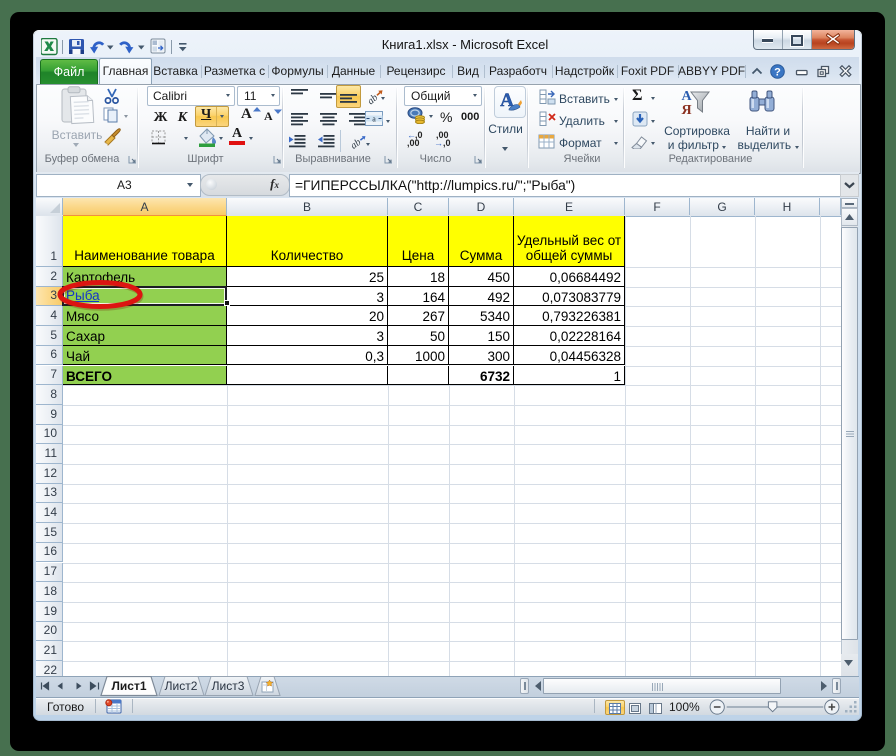 The height and width of the screenshot is (756, 896). I want to click on svg-text: Лист3, so click(228, 686).